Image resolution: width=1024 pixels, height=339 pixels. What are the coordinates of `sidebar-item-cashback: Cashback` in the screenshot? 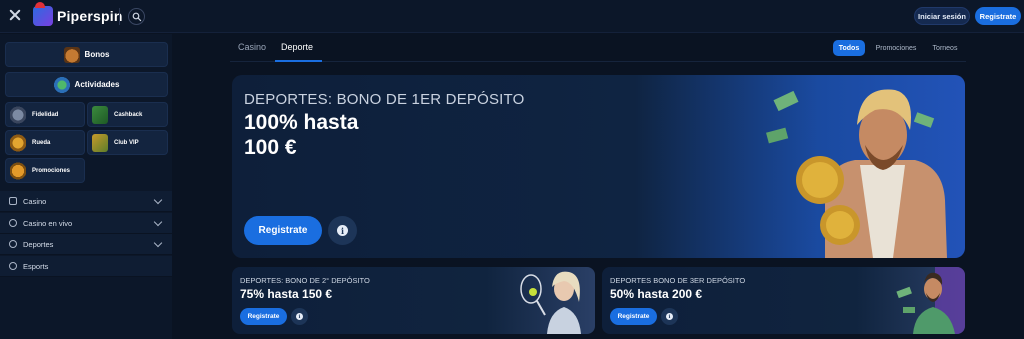 It's located at (127, 114).